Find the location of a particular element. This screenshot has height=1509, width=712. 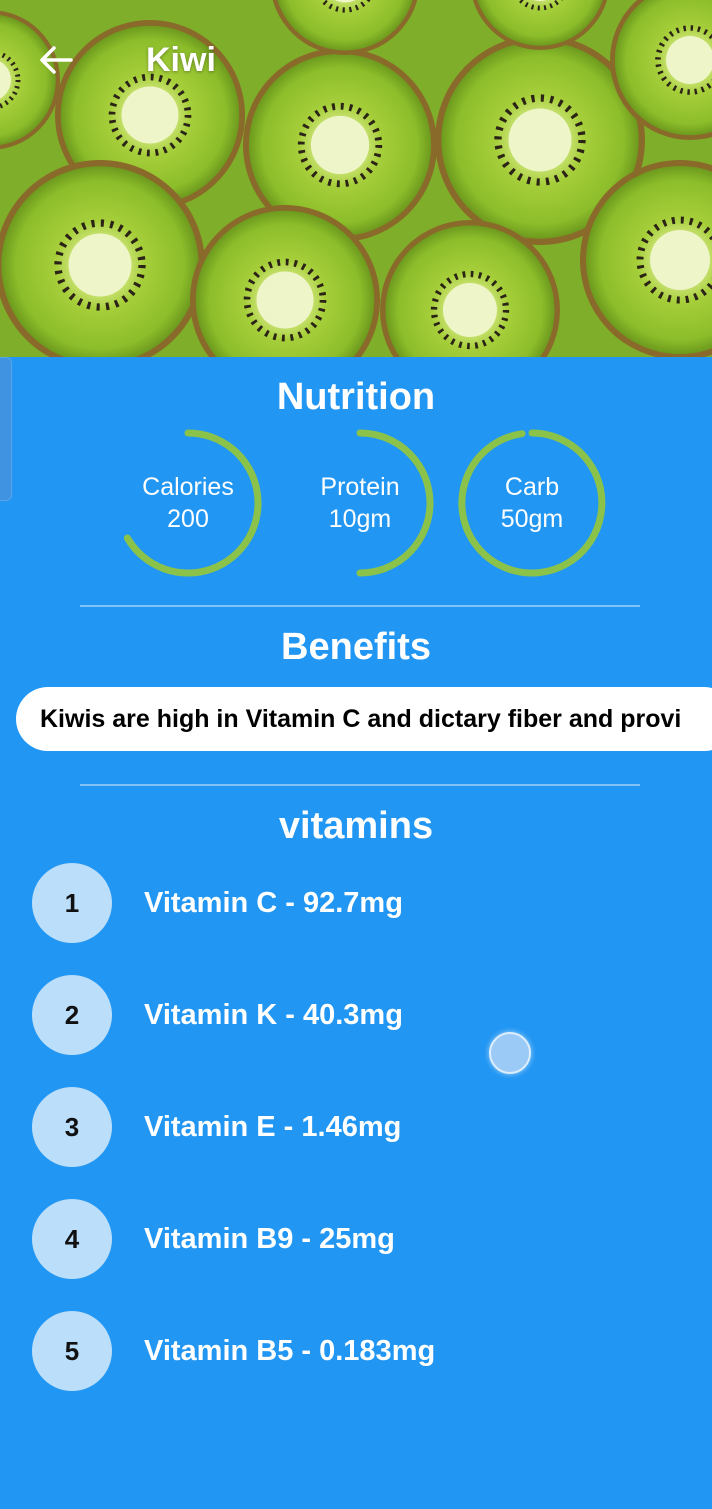

list-item: 3 Vitamin E - 1.46mg is located at coordinates (352, 1127).